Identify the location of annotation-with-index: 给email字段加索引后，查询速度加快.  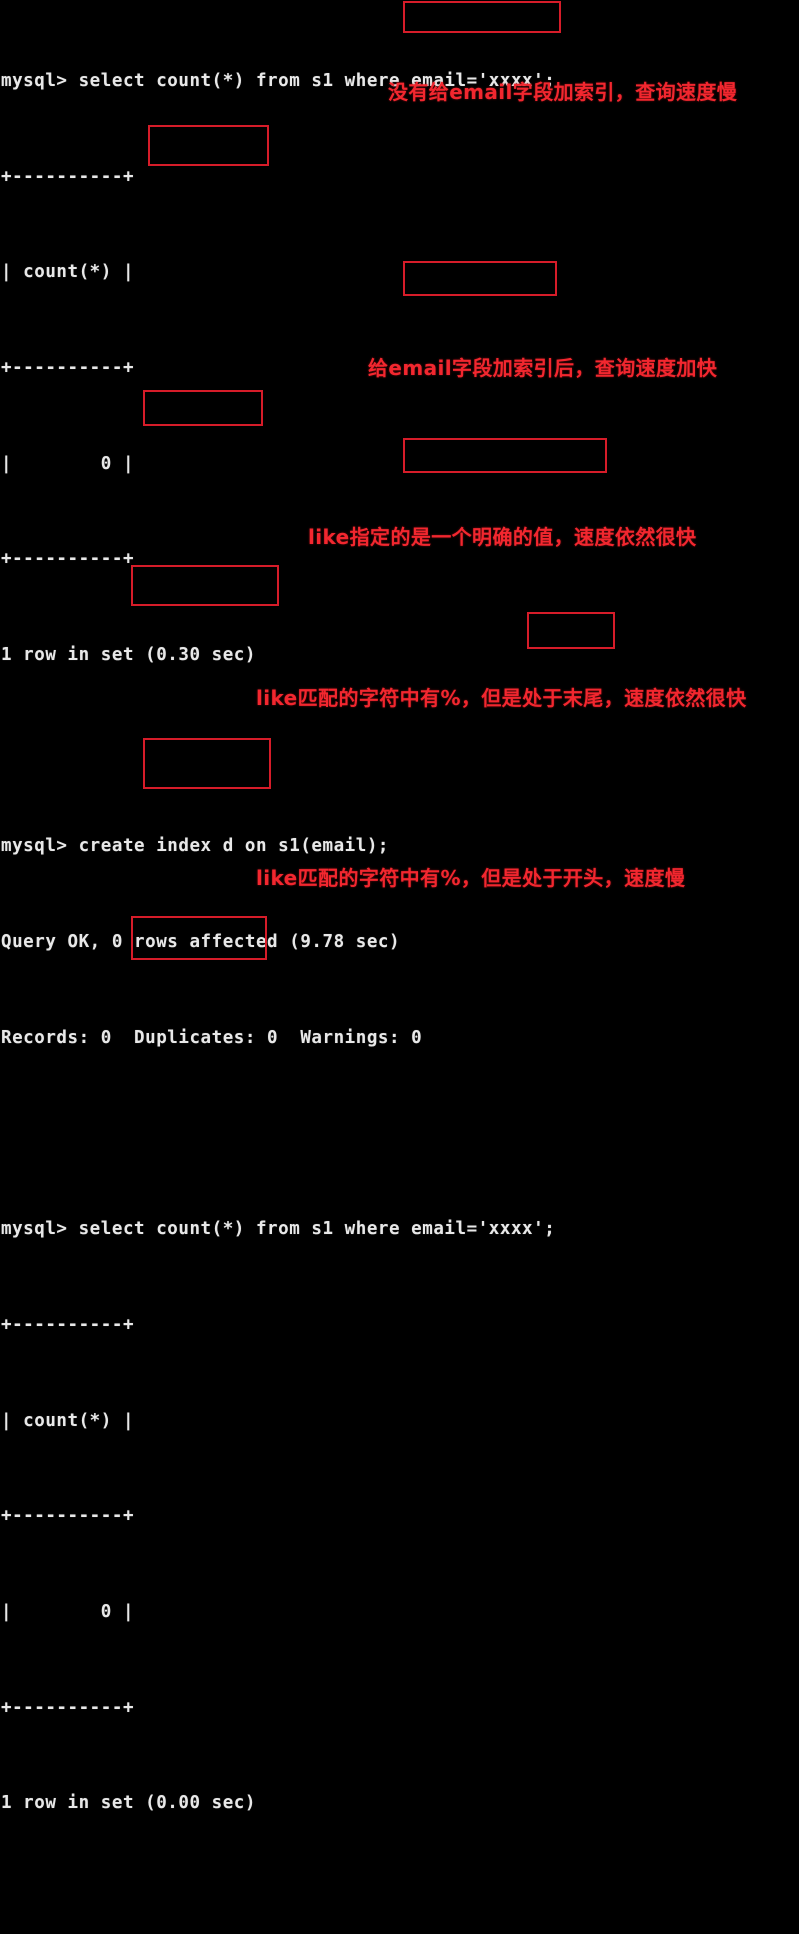
(543, 368).